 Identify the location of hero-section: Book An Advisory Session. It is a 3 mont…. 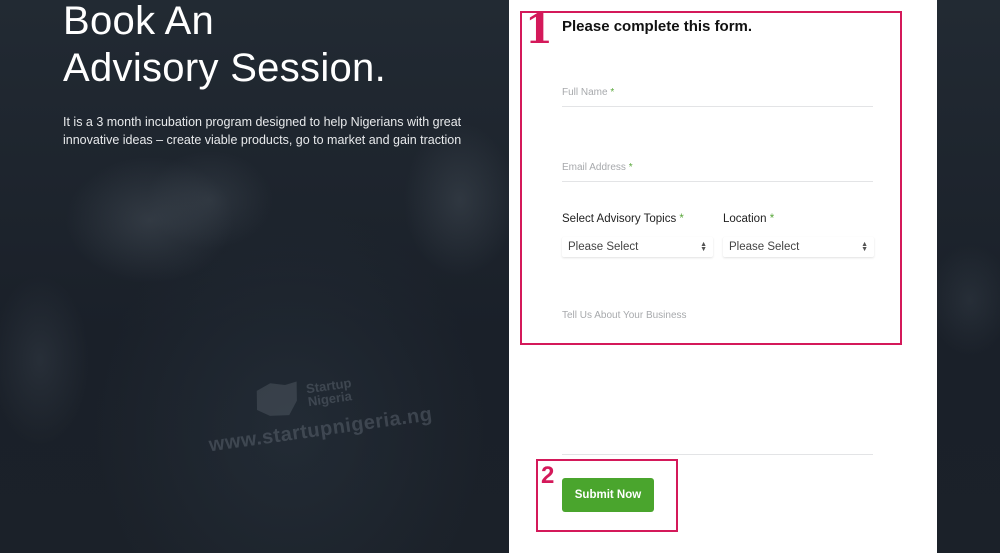
(273, 74).